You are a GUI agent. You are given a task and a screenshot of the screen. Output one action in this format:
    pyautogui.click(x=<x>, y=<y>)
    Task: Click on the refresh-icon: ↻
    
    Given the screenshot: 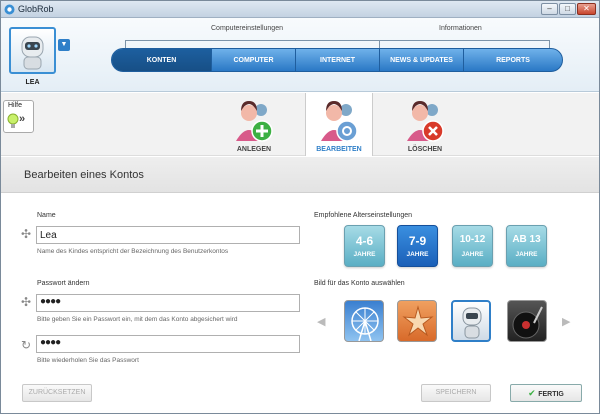 What is the action you would take?
    pyautogui.click(x=26, y=345)
    